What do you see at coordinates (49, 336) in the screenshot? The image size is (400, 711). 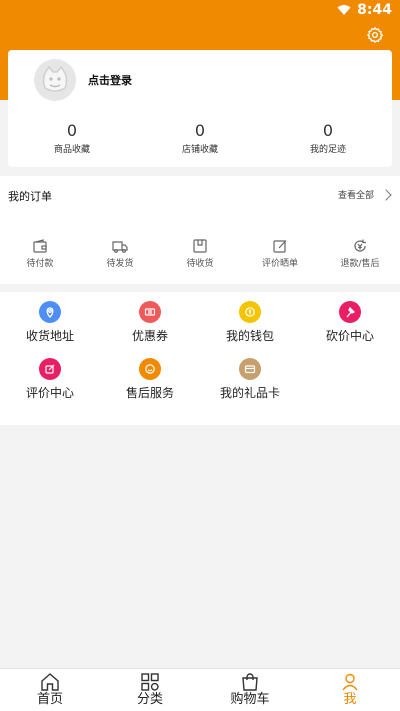 I see `service-label: 收货地址` at bounding box center [49, 336].